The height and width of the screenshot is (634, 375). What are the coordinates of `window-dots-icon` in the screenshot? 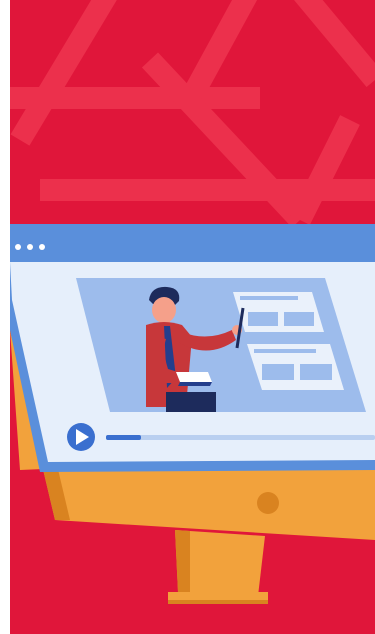 It's located at (30, 247).